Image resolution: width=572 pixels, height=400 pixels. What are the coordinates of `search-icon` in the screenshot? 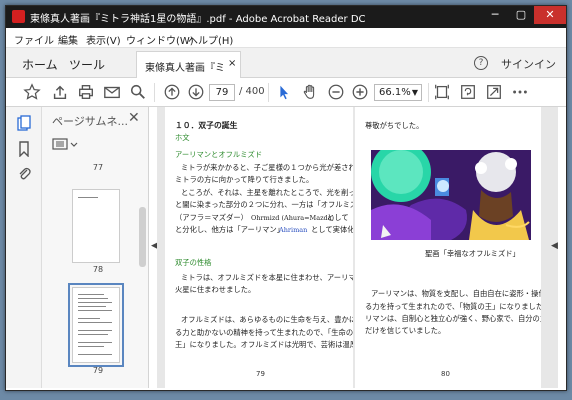 It's located at (138, 92).